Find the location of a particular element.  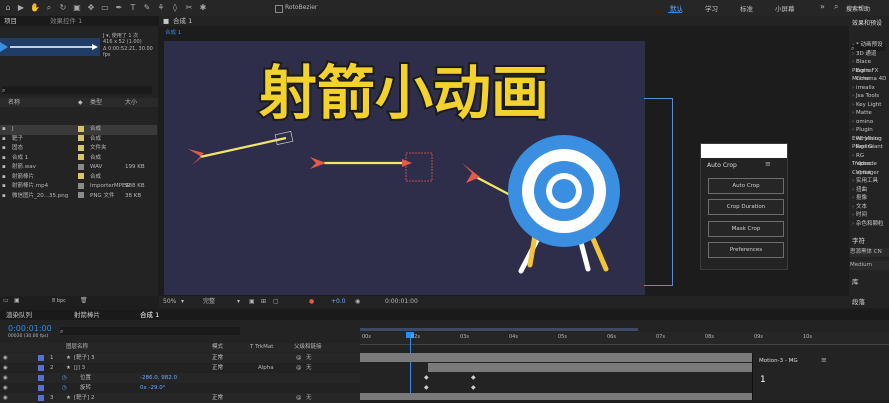

layer-name: 旋转 is located at coordinates (85, 388).